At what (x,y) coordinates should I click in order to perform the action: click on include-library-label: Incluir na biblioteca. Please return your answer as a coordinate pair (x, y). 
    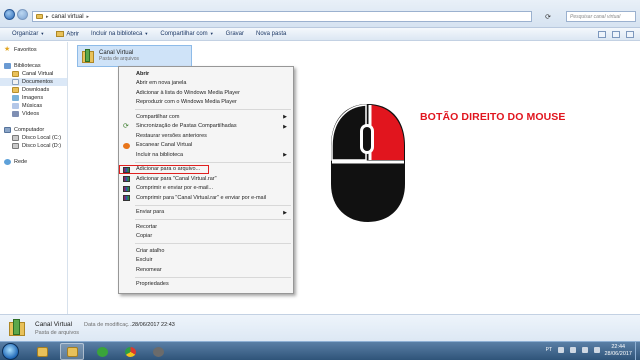
    Looking at the image, I should click on (116, 34).